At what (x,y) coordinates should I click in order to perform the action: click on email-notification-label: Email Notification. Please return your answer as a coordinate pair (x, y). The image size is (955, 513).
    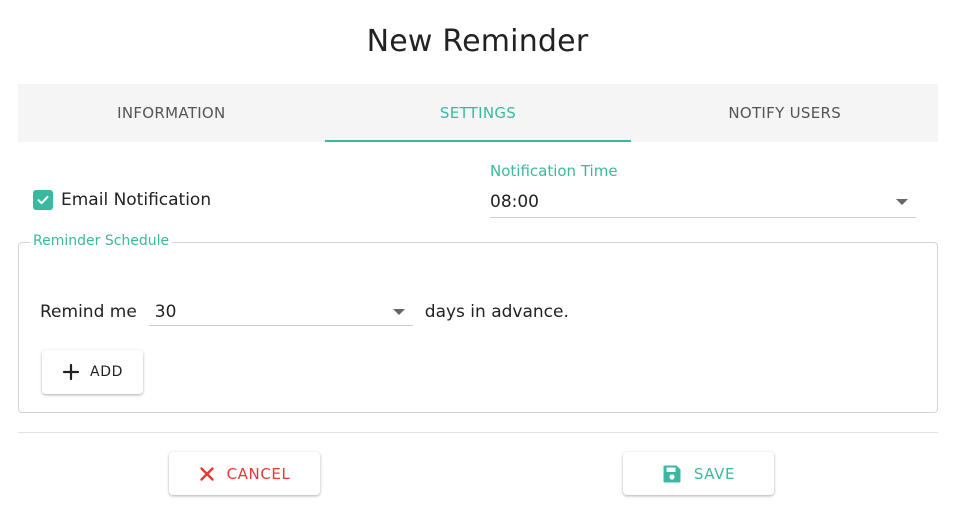
    Looking at the image, I should click on (136, 200).